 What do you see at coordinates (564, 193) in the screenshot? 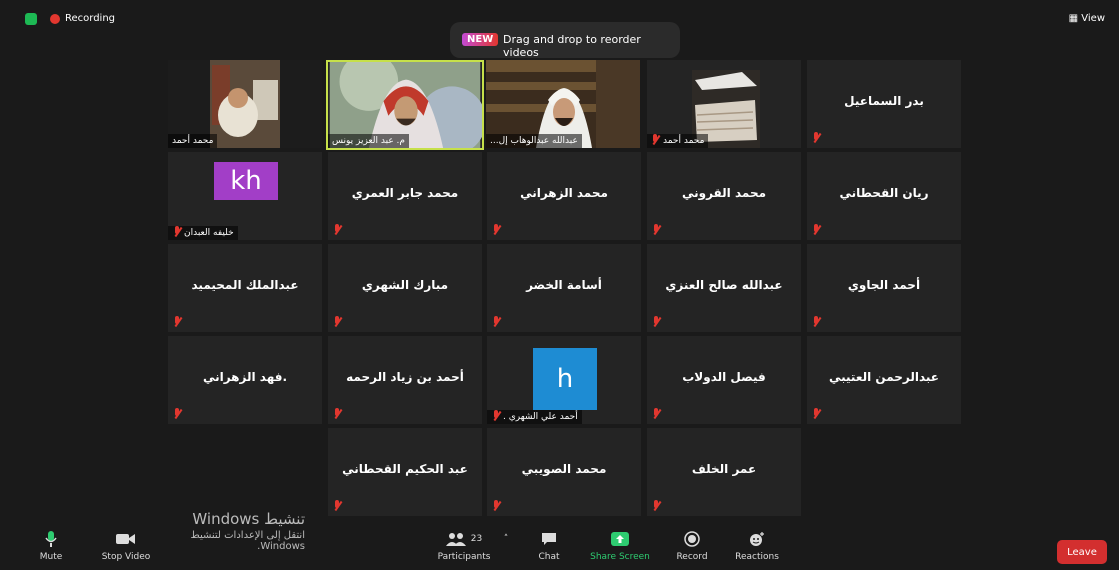
I see `participant-name: محمد الزهراني` at bounding box center [564, 193].